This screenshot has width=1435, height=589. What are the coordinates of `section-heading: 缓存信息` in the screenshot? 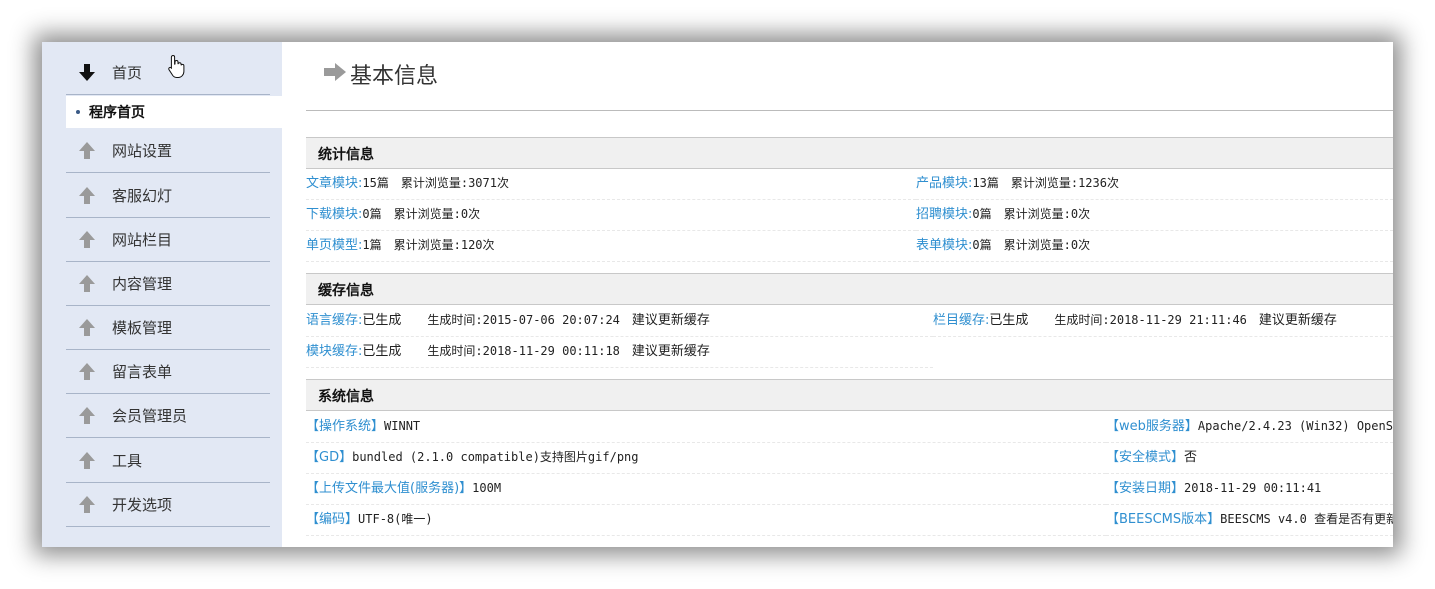 It's located at (346, 291).